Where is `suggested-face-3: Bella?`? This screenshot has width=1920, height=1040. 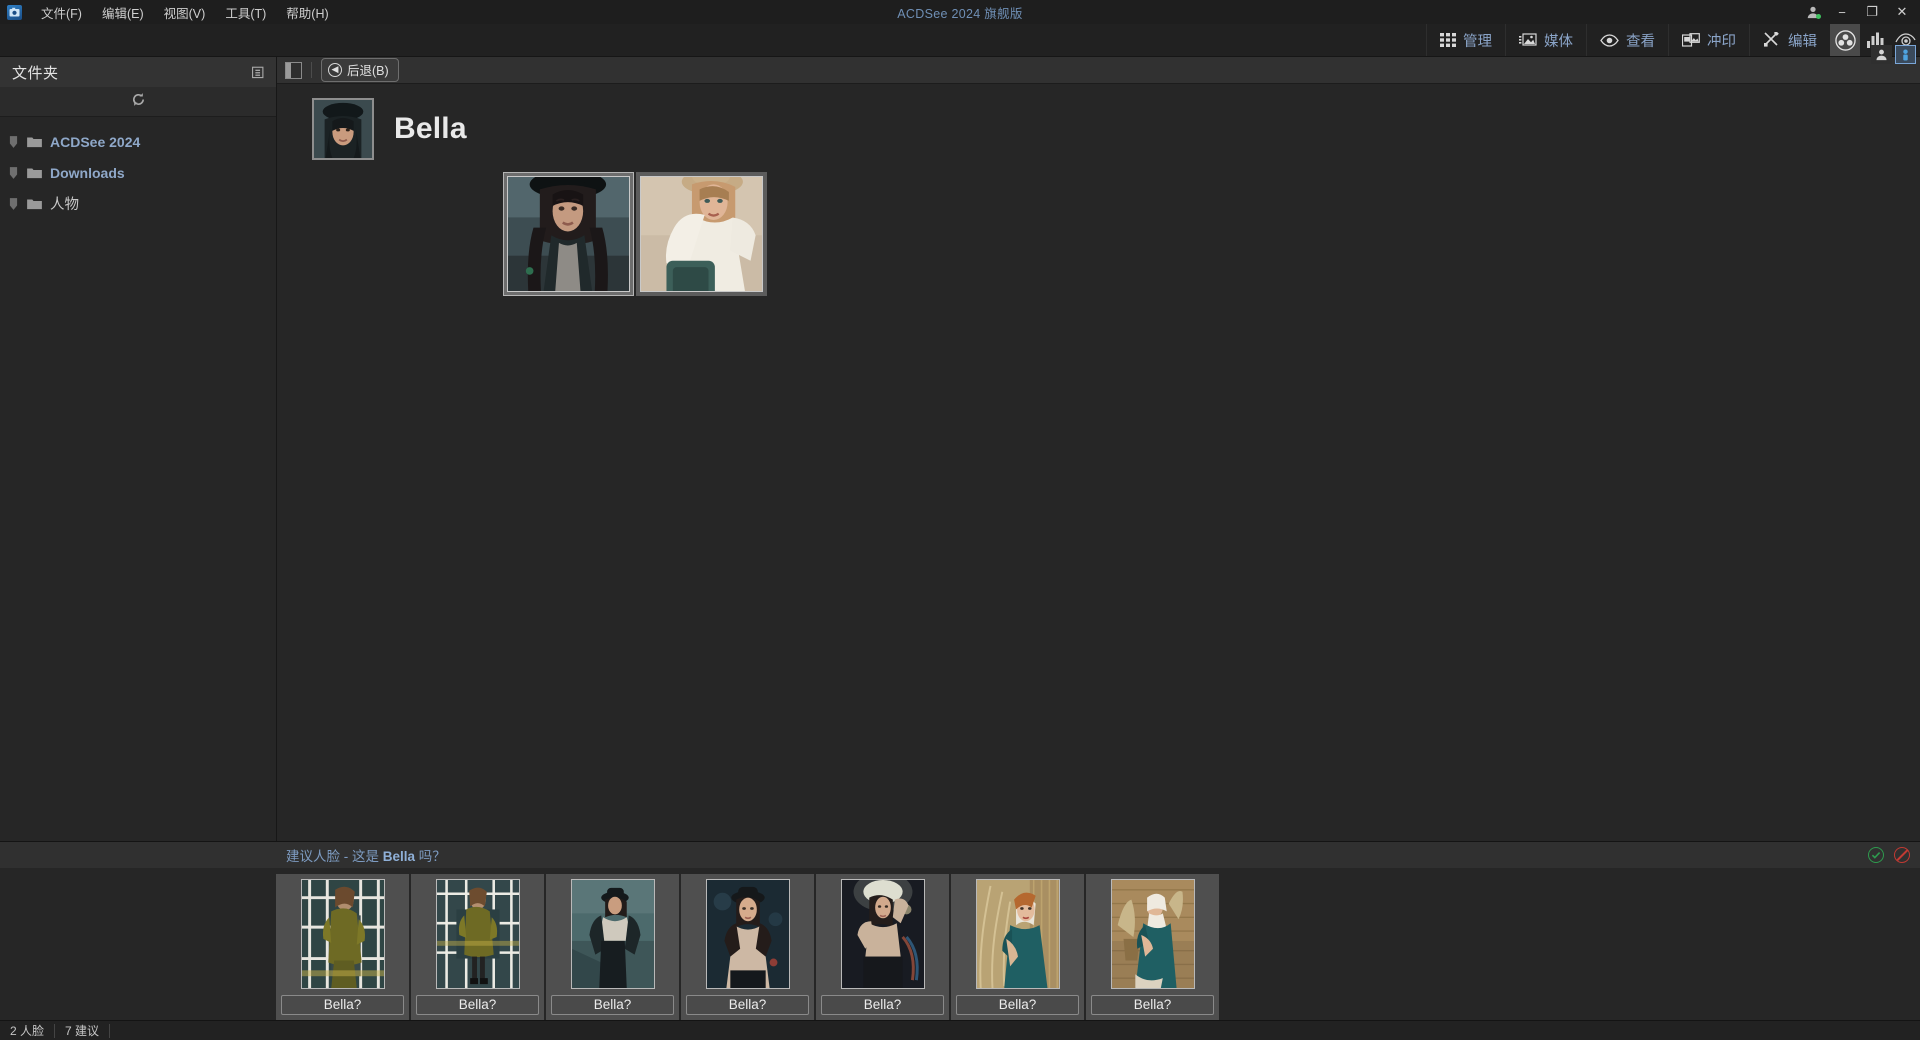
suggested-face-3: Bella? is located at coordinates (612, 947).